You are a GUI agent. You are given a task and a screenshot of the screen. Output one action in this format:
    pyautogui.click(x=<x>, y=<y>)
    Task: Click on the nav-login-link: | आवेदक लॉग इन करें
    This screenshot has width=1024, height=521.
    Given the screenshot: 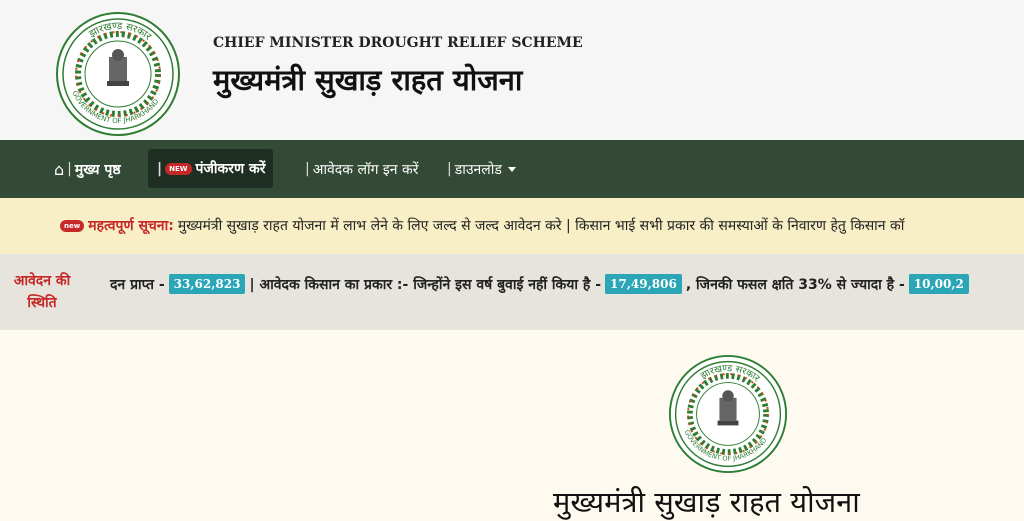 What is the action you would take?
    pyautogui.click(x=360, y=169)
    